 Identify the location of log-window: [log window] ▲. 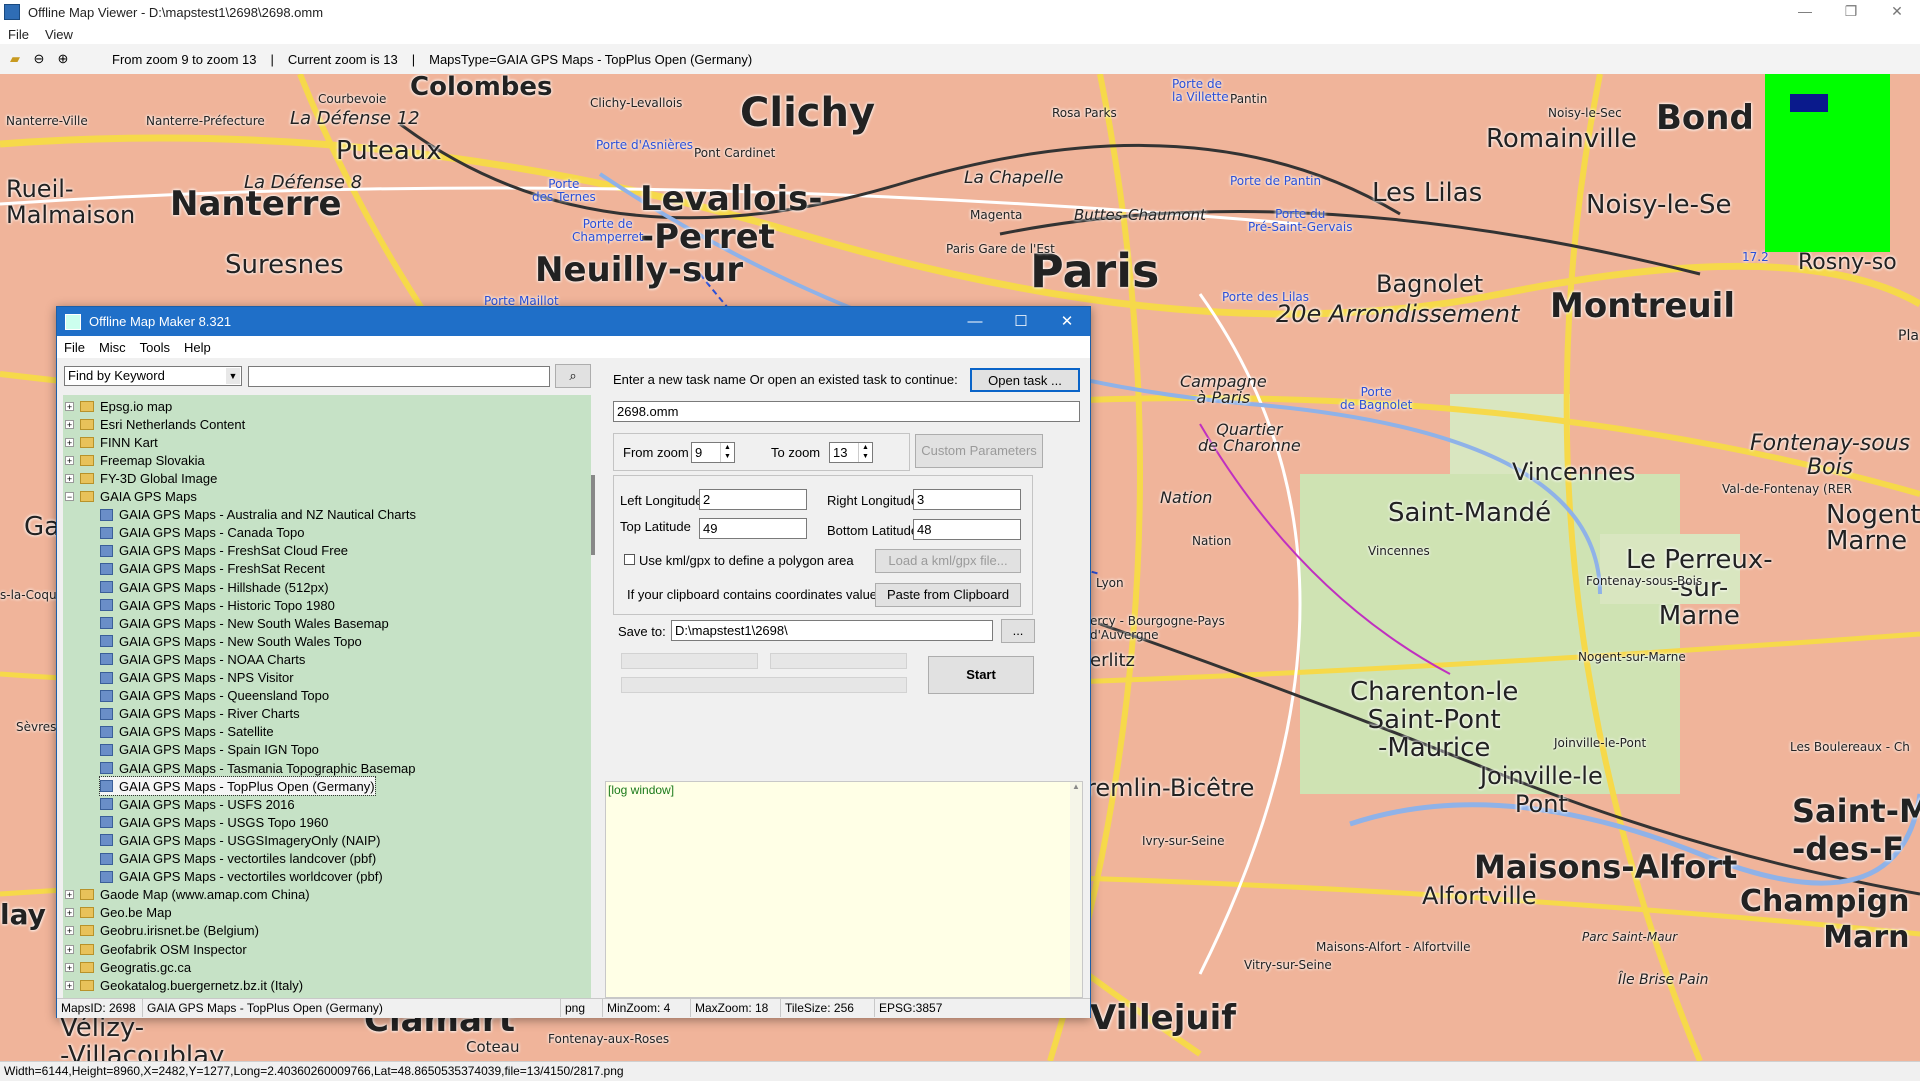
(844, 889).